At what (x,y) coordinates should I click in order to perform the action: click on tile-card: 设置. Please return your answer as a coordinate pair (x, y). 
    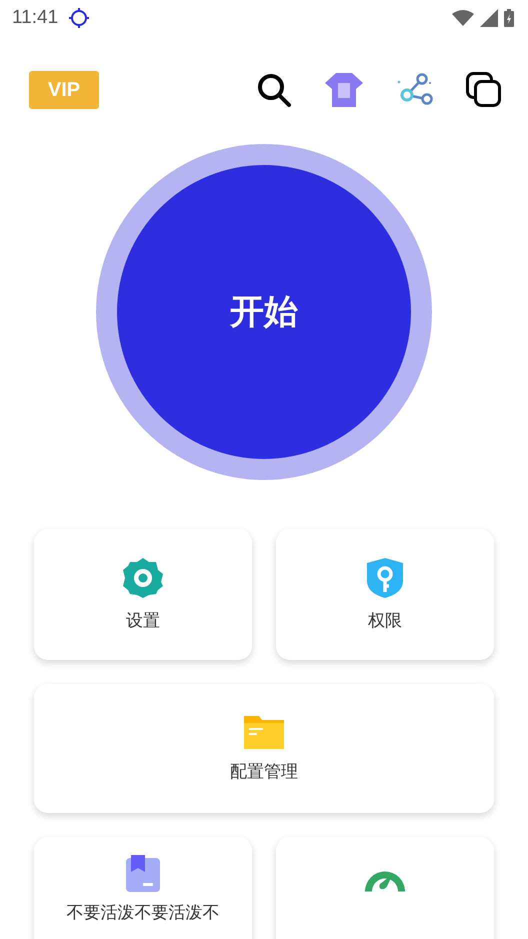
    Looking at the image, I should click on (143, 594).